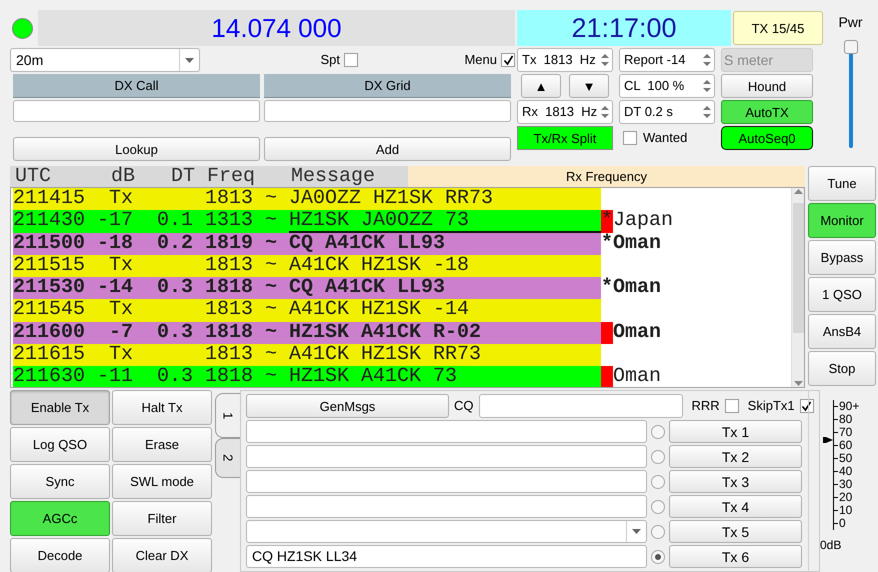 The width and height of the screenshot is (878, 572). Describe the element at coordinates (162, 481) in the screenshot. I see `control-button: SWL mode` at that location.